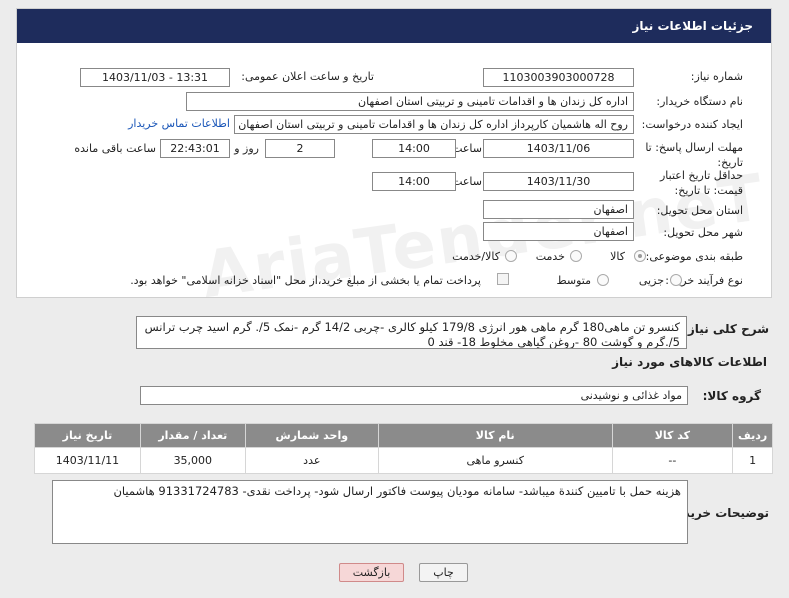  What do you see at coordinates (694, 155) in the screenshot?
I see `deadline-label: مهلت ارسال پاسخ: تا تاریخ:` at bounding box center [694, 155].